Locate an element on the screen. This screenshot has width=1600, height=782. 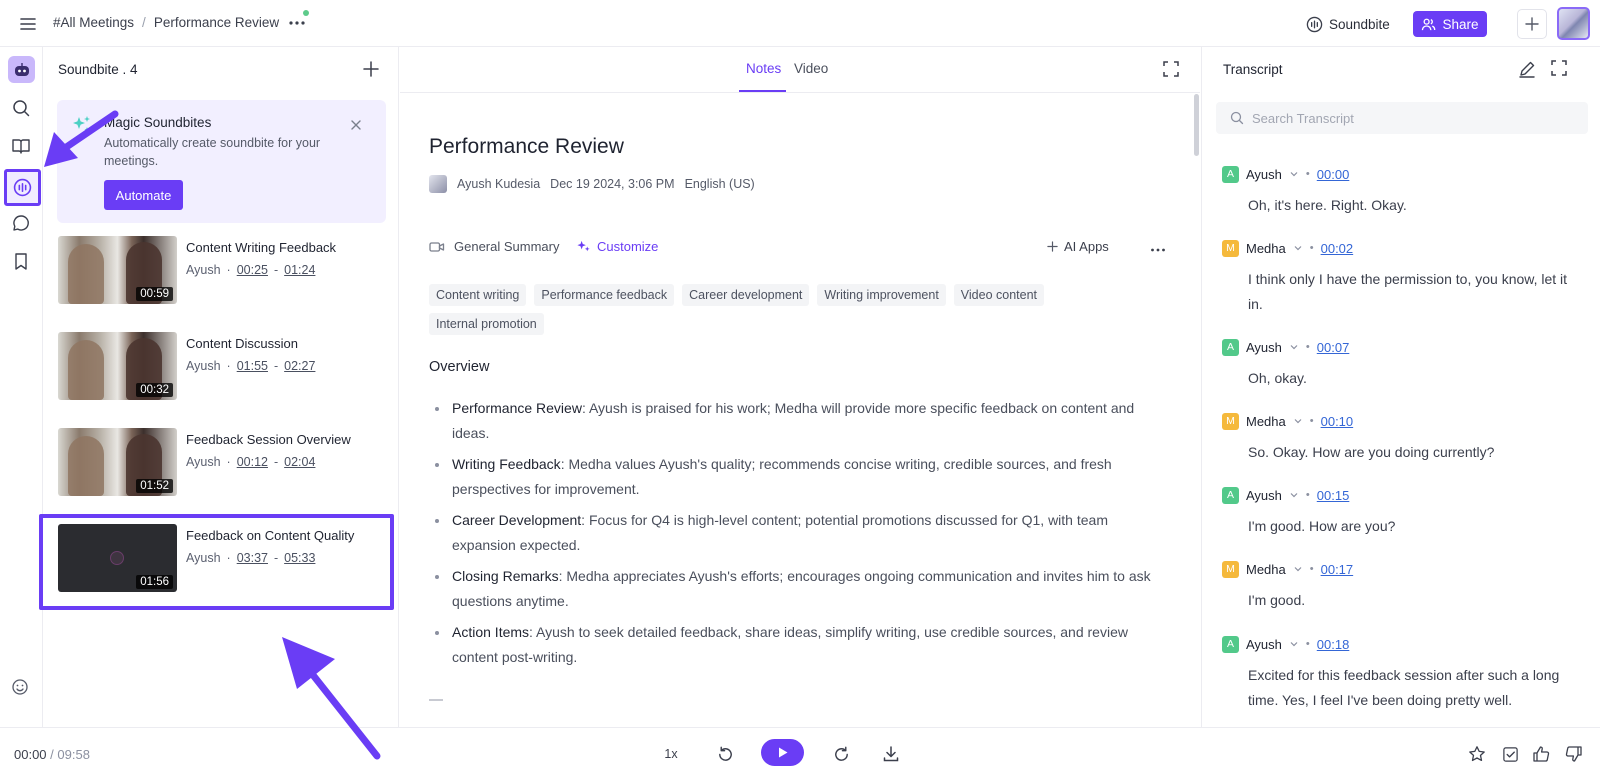
automate-button: Automate is located at coordinates (143, 195).